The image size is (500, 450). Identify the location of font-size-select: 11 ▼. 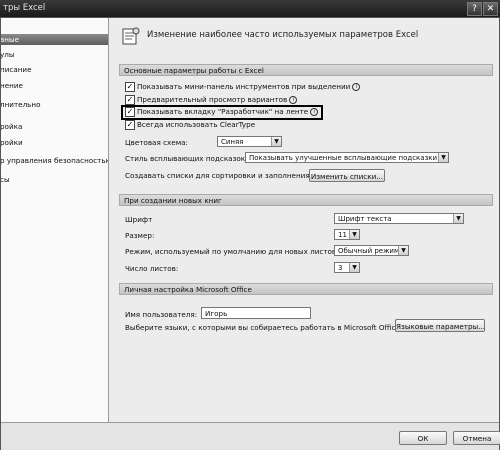
(347, 234).